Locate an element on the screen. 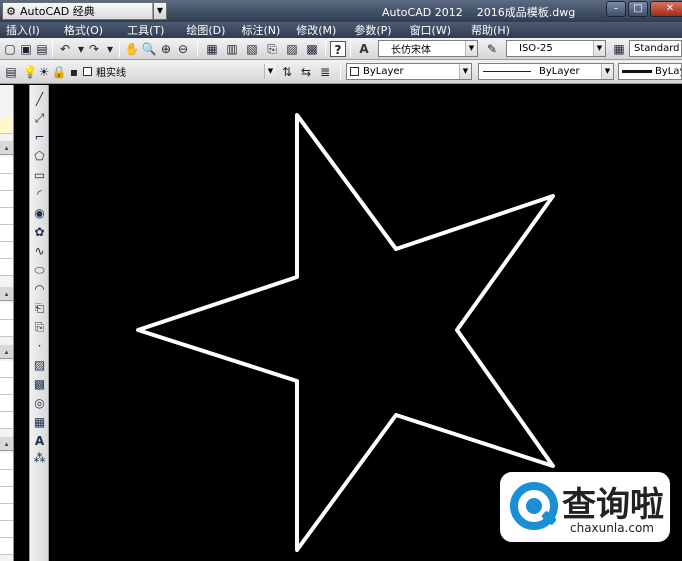 The image size is (682, 561). arc-icon: ◜ is located at coordinates (39, 194).